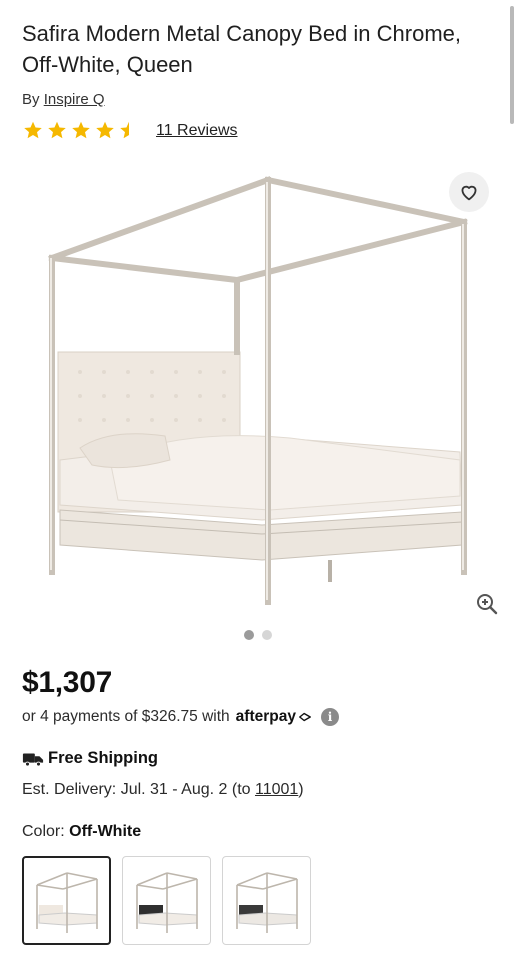  I want to click on star-rating, so click(81, 130).